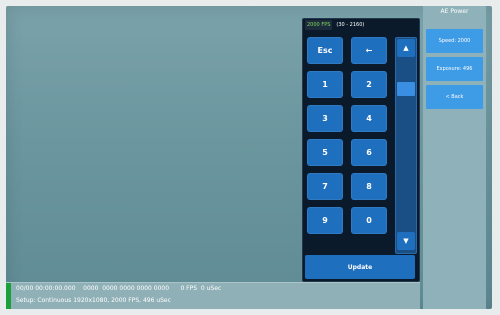 Image resolution: width=500 pixels, height=315 pixels. I want to click on keypad-header: 2000 FPS (30 - 2160), so click(361, 25).